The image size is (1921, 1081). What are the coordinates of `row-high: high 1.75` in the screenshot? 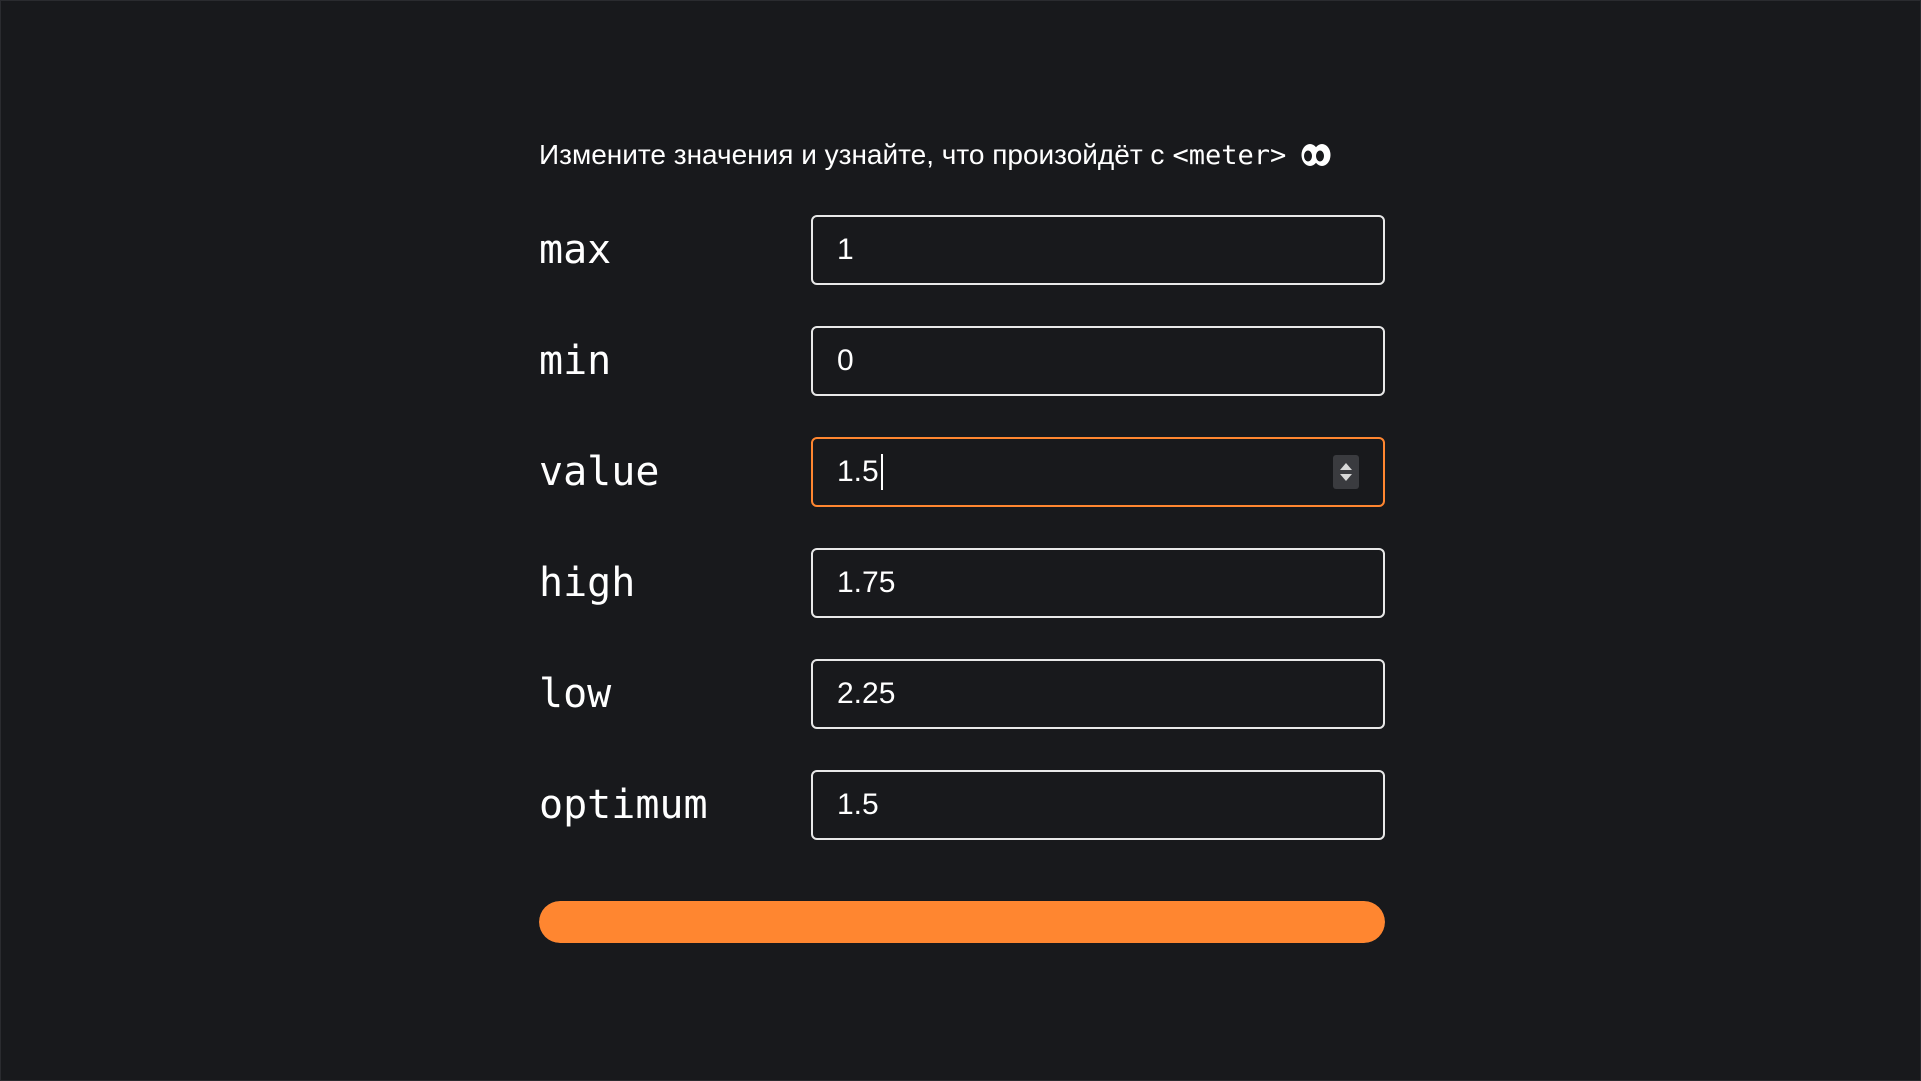 It's located at (962, 583).